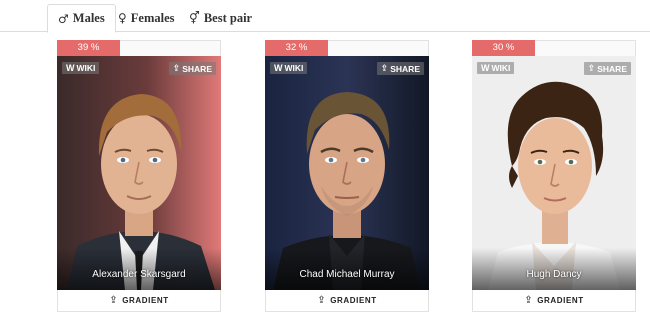 The width and height of the screenshot is (650, 320). I want to click on celebrity-name: Chad Michael Murray, so click(347, 274).